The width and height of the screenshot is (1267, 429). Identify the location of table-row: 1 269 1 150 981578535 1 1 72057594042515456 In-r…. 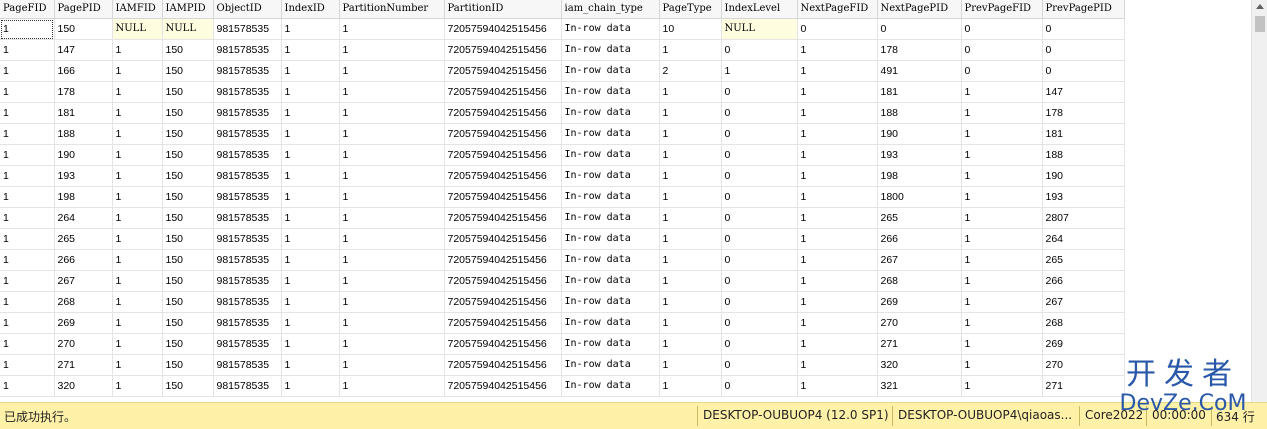
(562, 323).